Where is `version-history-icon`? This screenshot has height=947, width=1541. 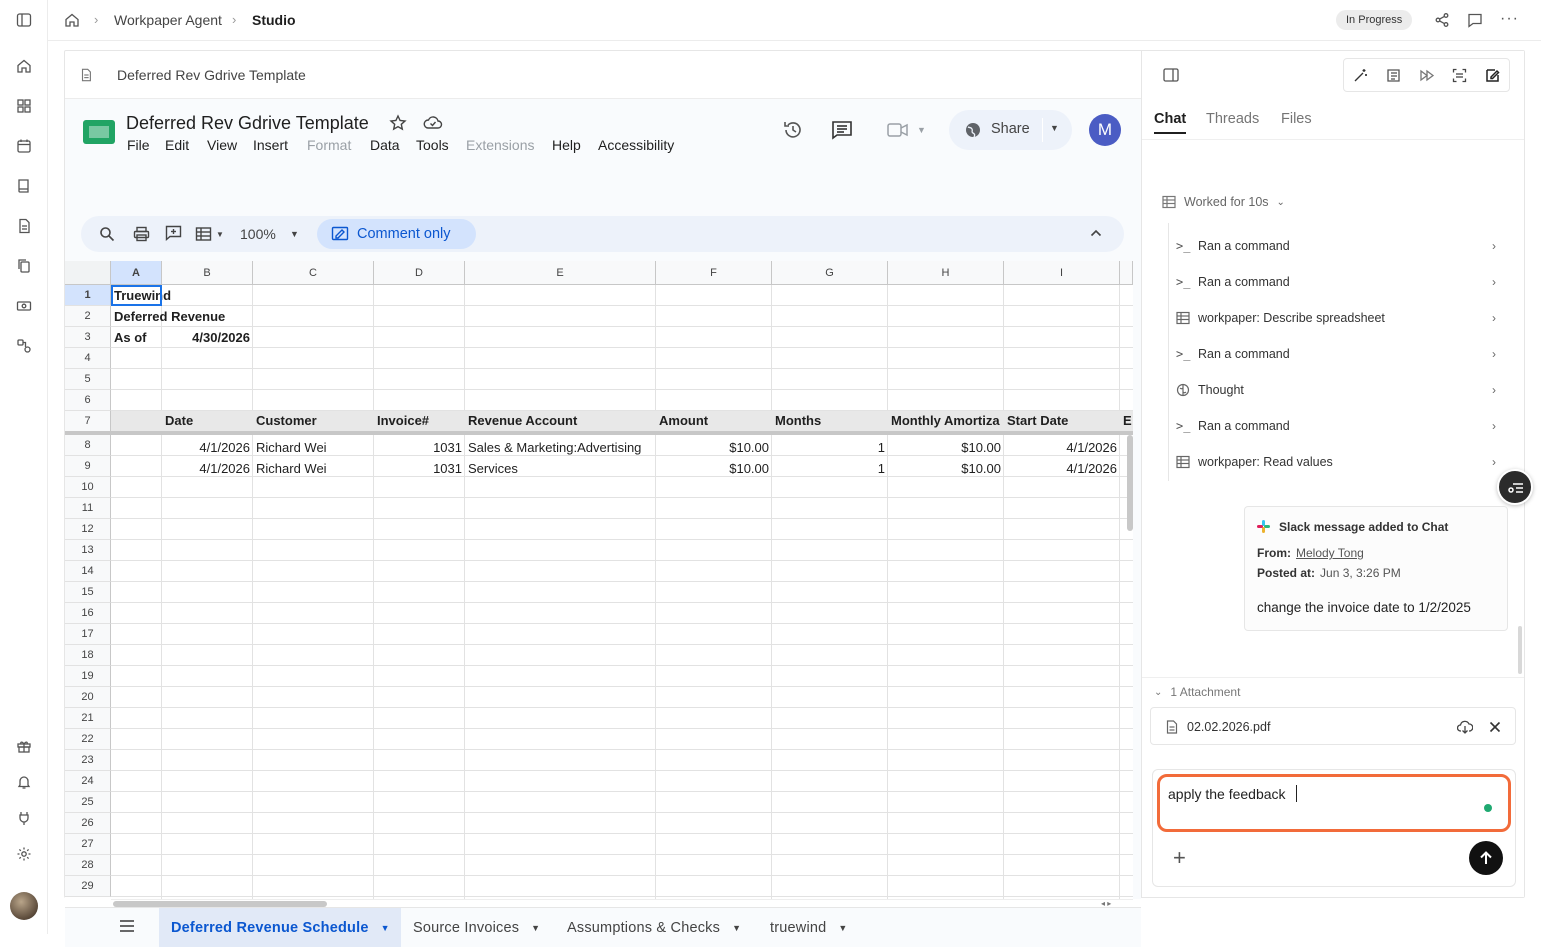
version-history-icon is located at coordinates (793, 130).